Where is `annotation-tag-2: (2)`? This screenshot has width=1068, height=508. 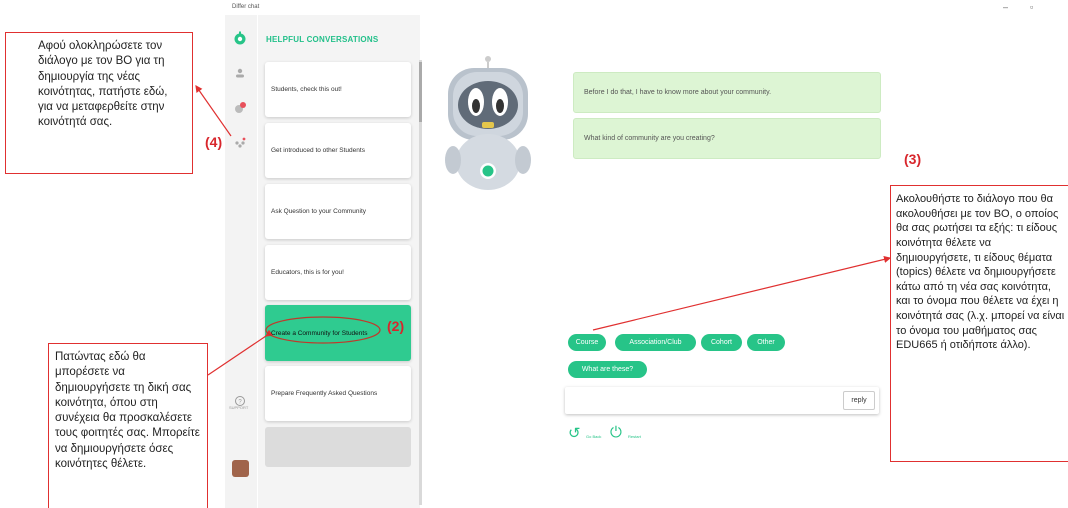
annotation-tag-2: (2) is located at coordinates (396, 326).